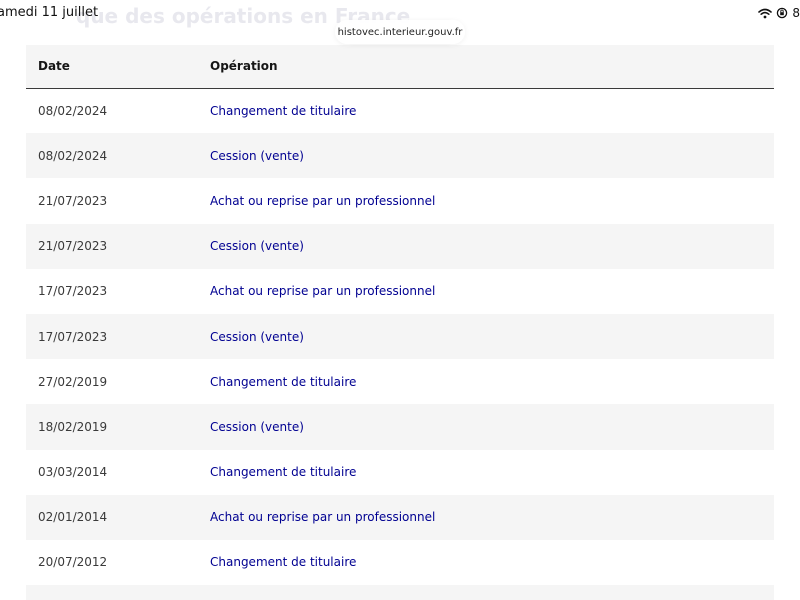 This screenshot has width=800, height=600. What do you see at coordinates (782, 13) in the screenshot?
I see `orientation-lock-icon` at bounding box center [782, 13].